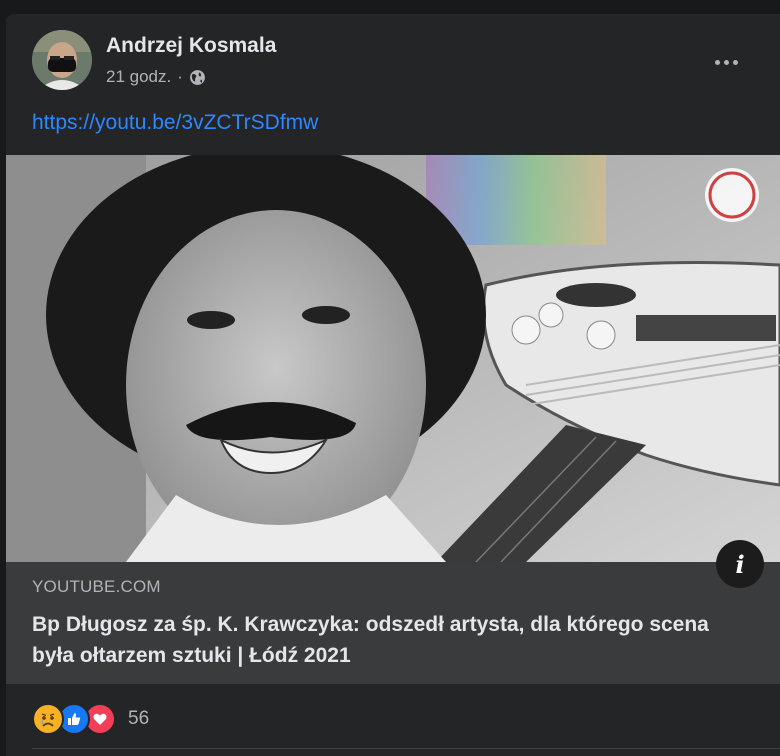 The height and width of the screenshot is (756, 780). I want to click on reactions-summary: 56, so click(90, 719).